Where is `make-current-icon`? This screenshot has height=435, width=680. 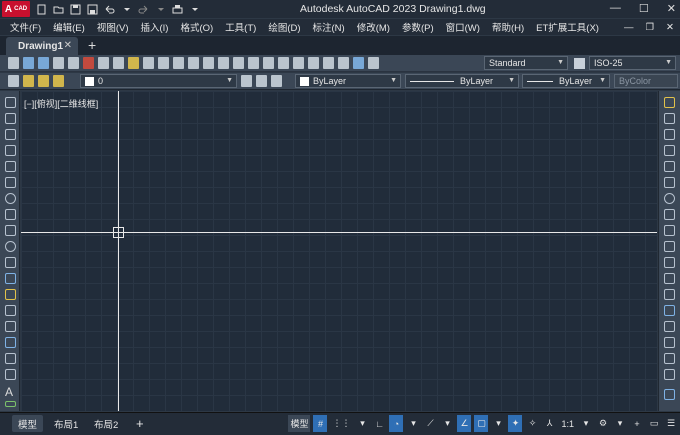 make-current-icon is located at coordinates (246, 81).